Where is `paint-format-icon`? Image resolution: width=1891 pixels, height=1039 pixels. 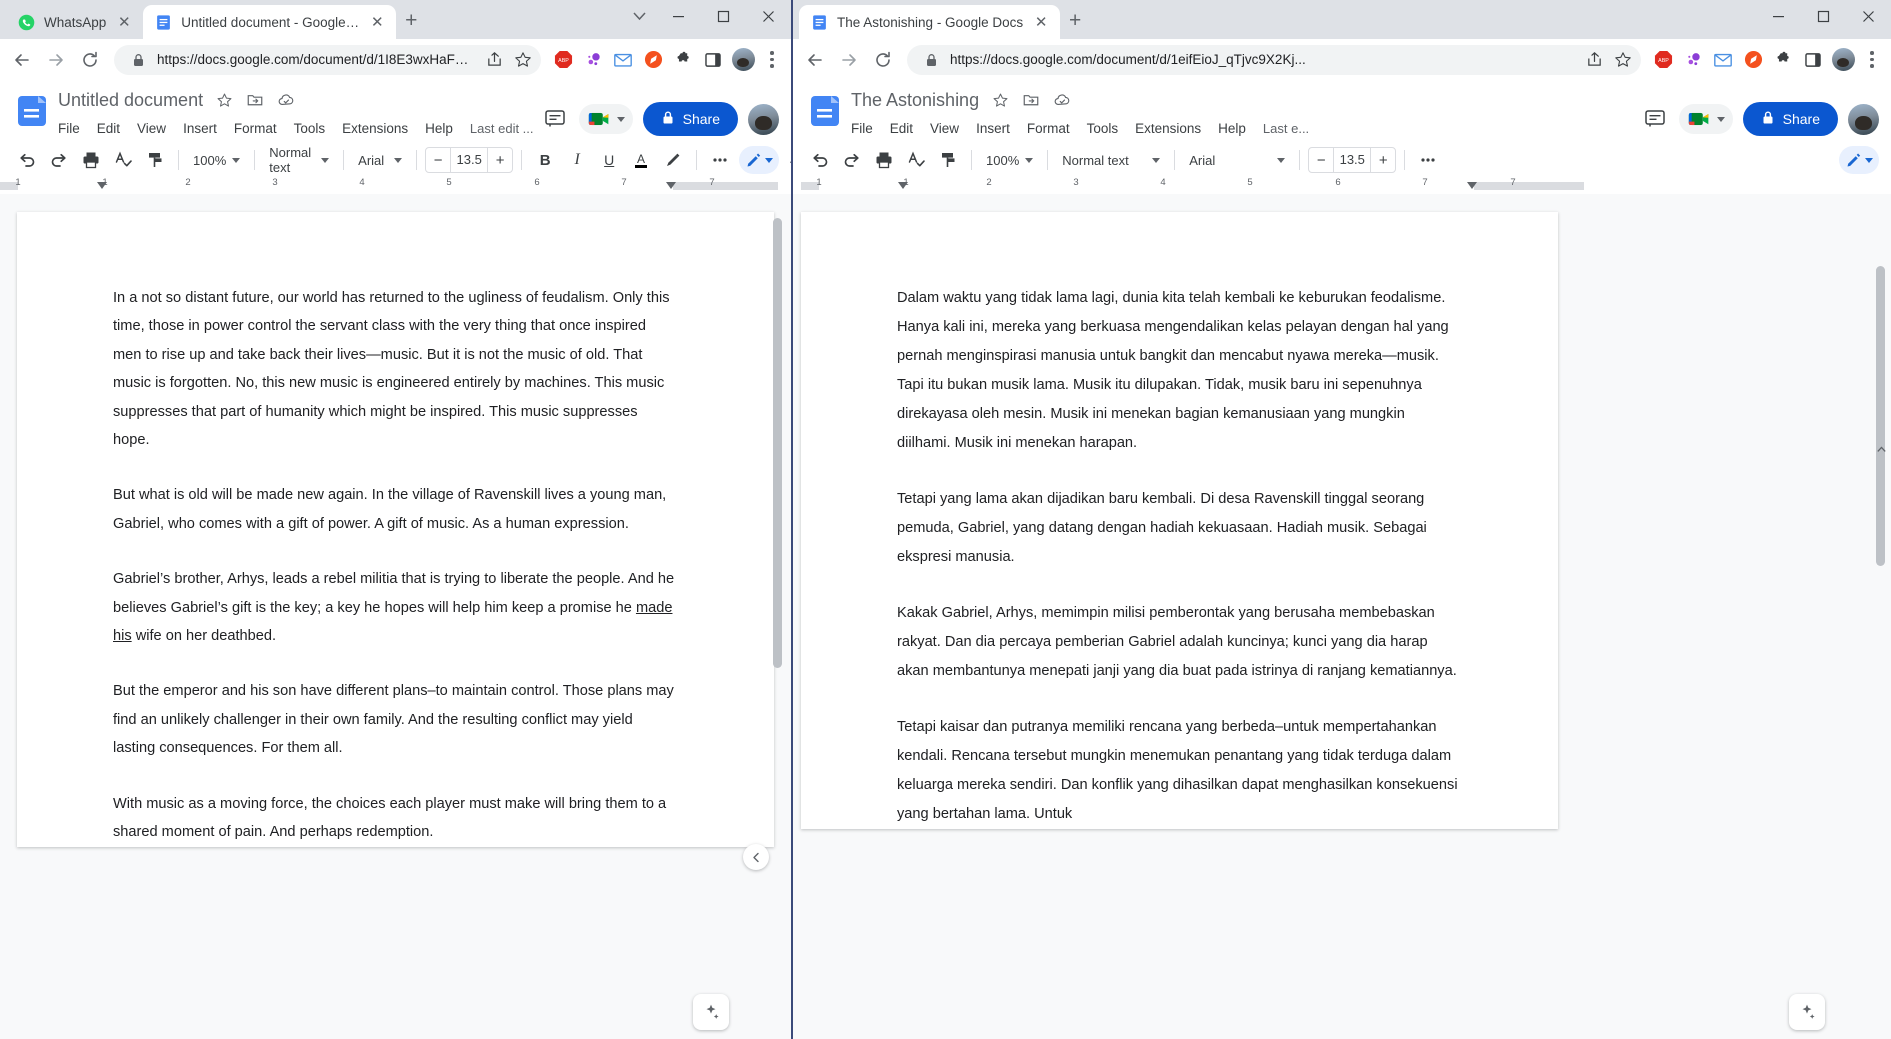 paint-format-icon is located at coordinates (948, 160).